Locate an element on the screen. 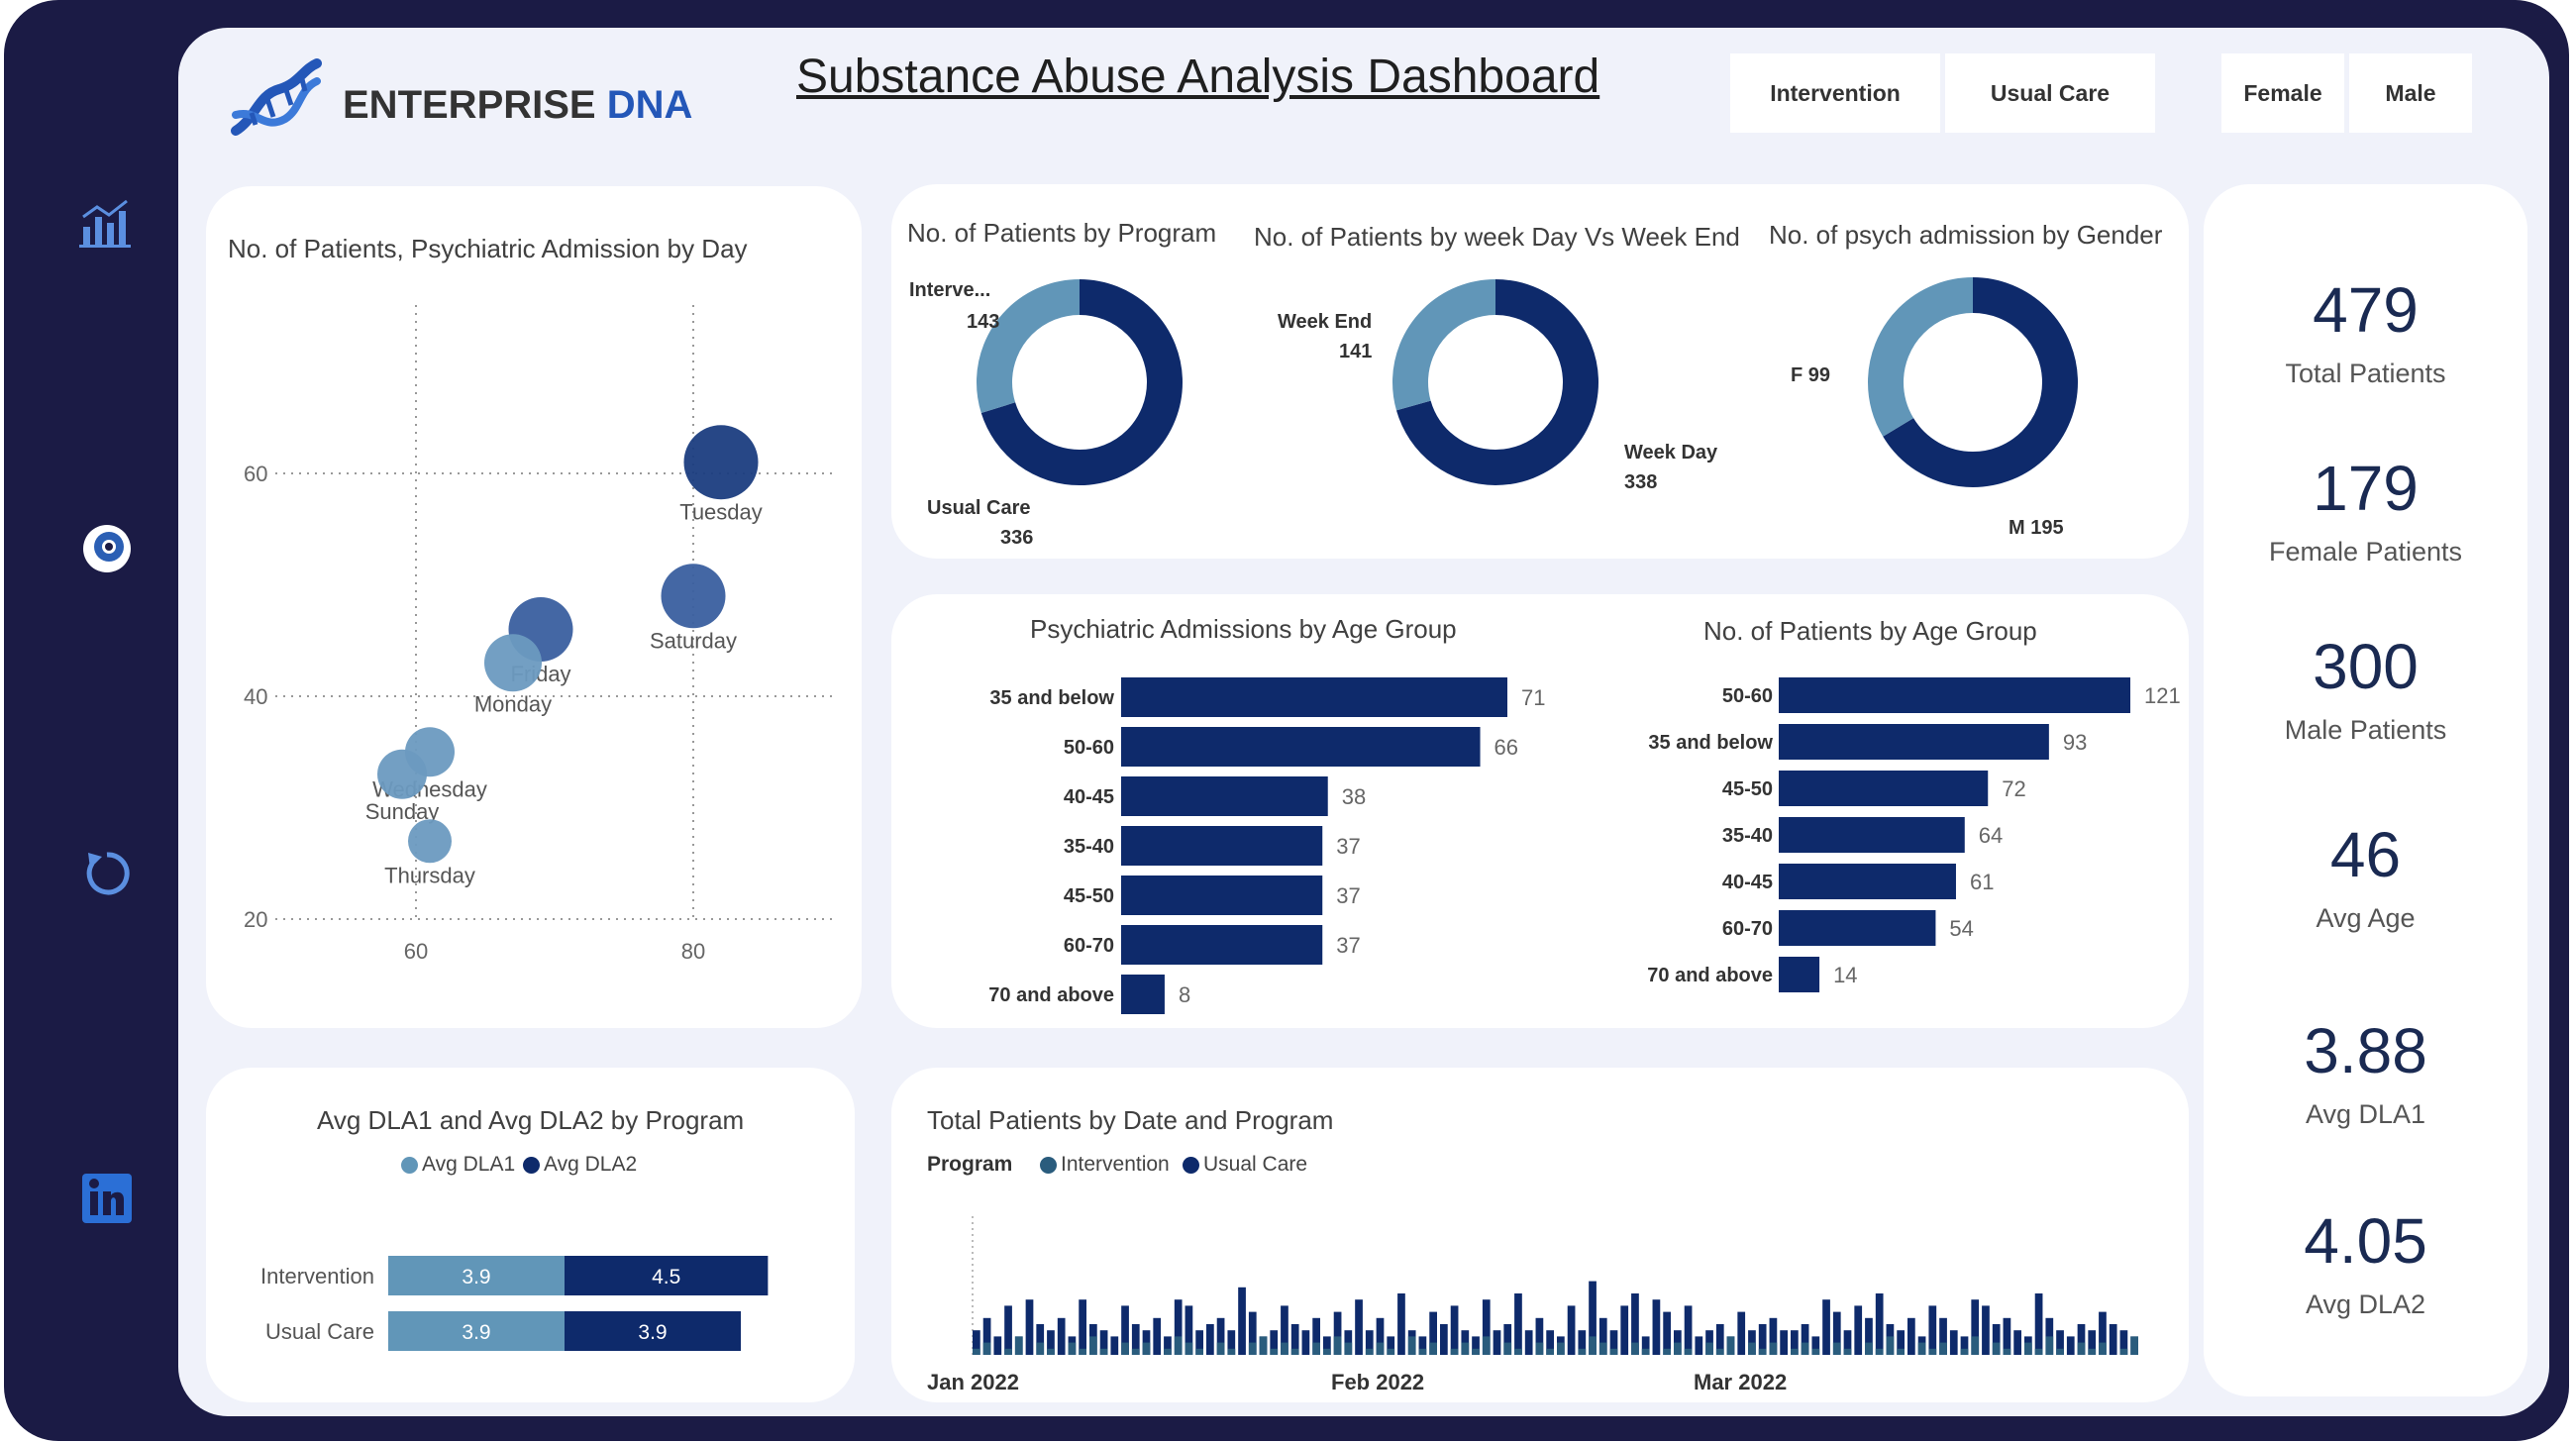 This screenshot has height=1443, width=2576. age-bar-category: 50-60 is located at coordinates (1747, 696).